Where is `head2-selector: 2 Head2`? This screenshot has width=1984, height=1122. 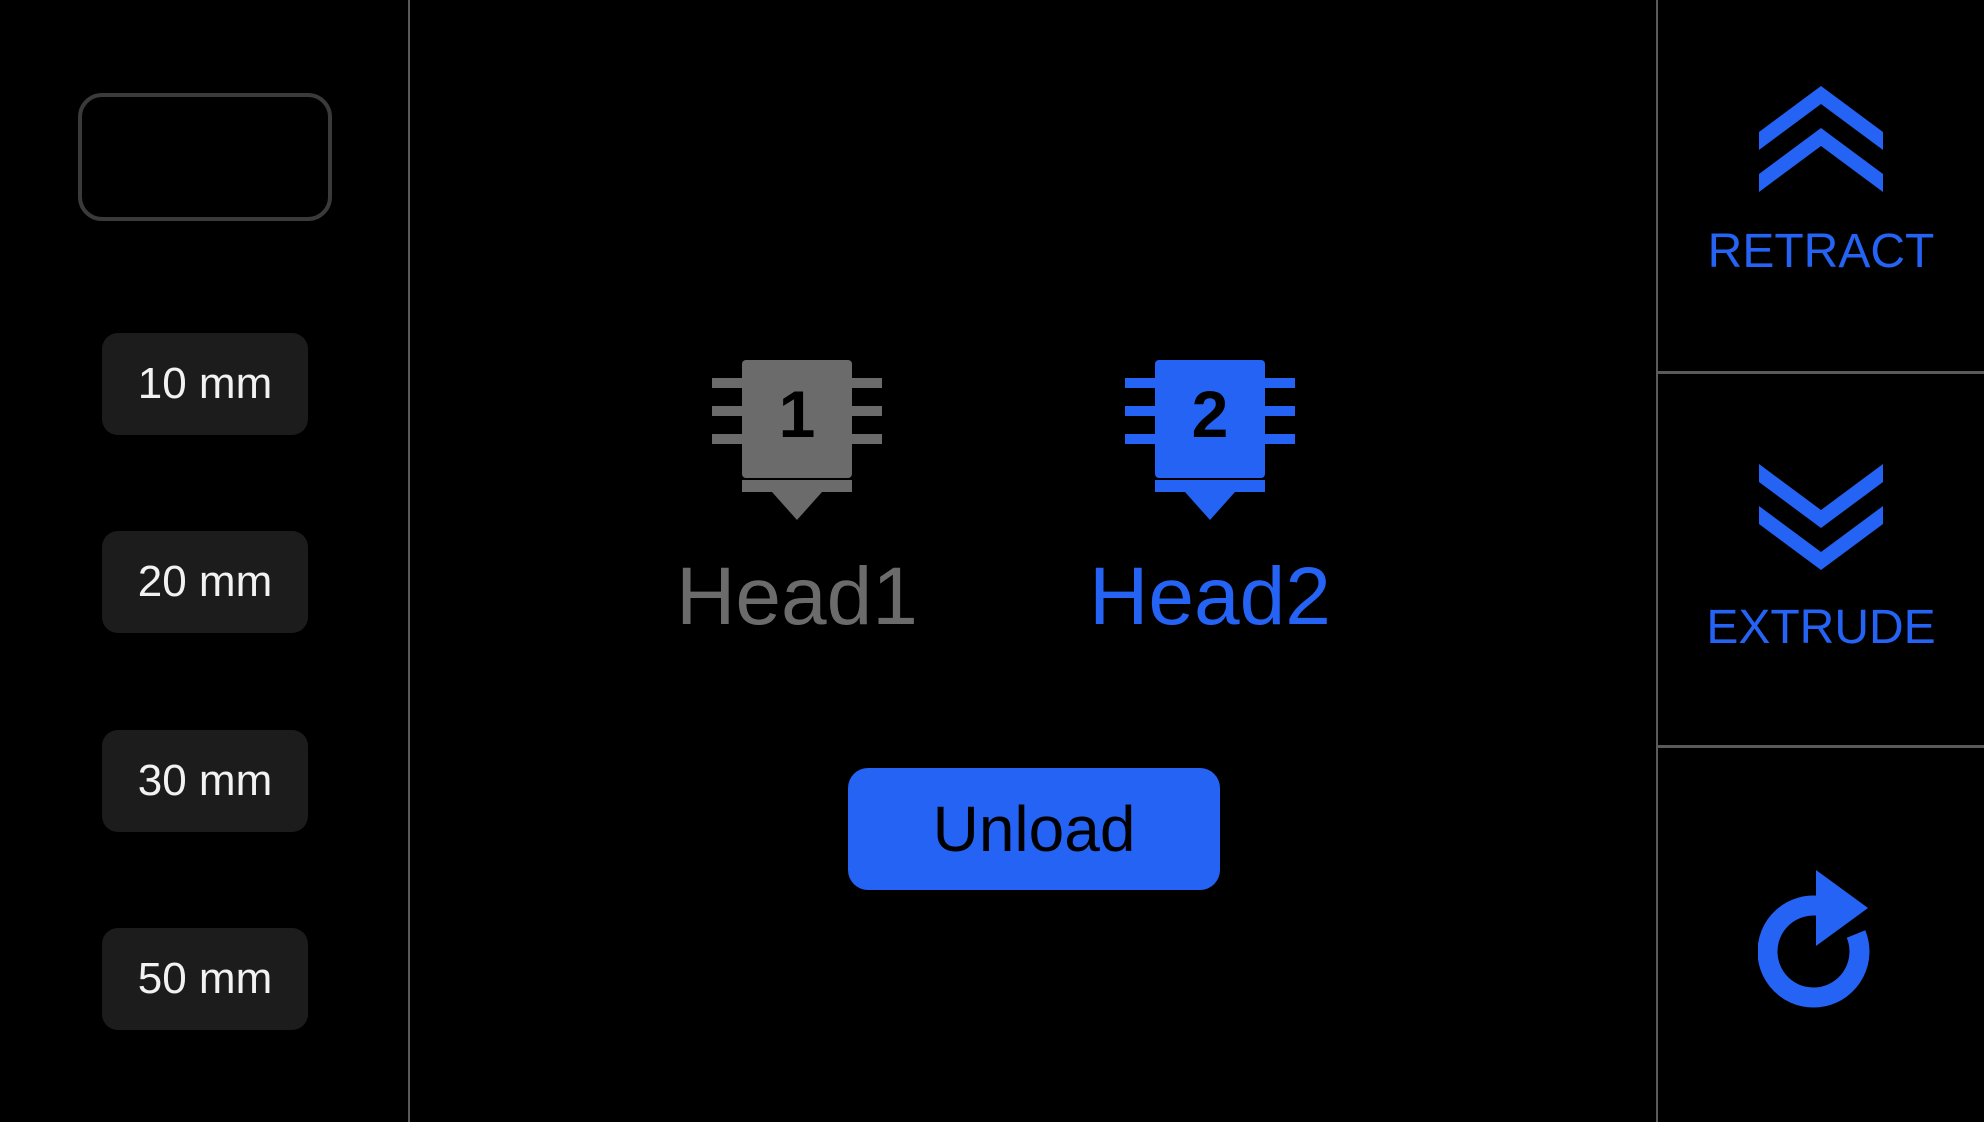
head2-selector: 2 Head2 is located at coordinates (1210, 510).